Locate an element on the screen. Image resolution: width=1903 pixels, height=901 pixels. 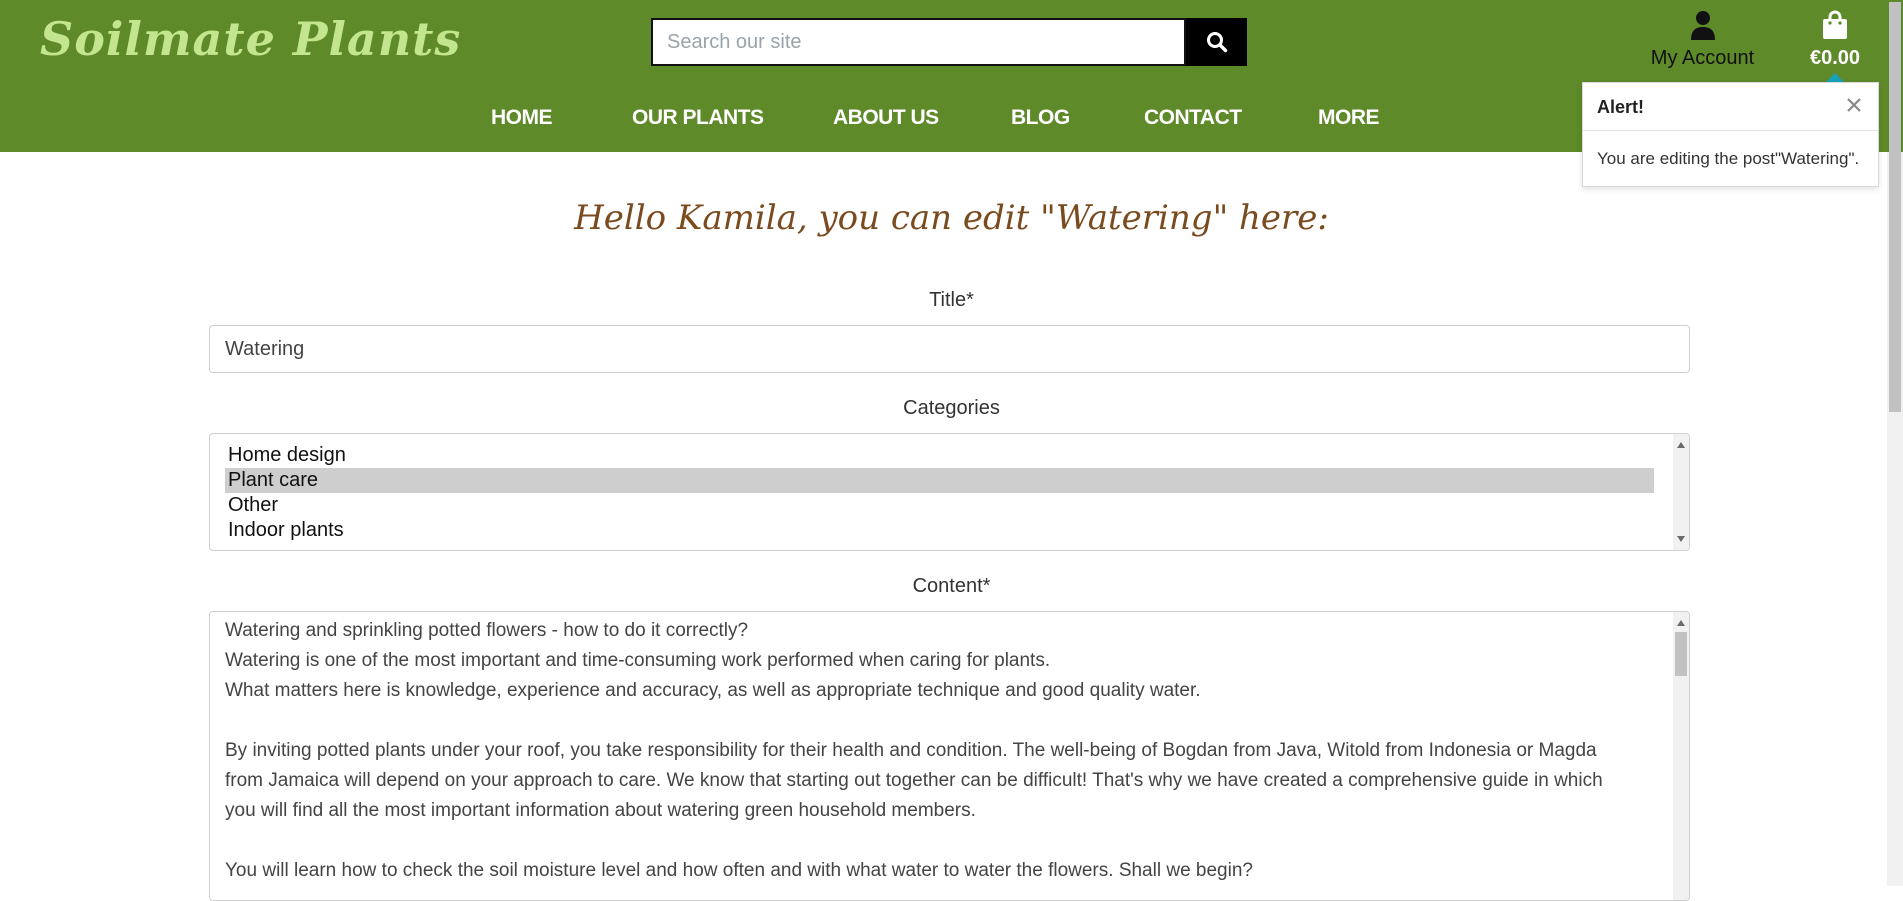
toast-close-button is located at coordinates (1854, 105).